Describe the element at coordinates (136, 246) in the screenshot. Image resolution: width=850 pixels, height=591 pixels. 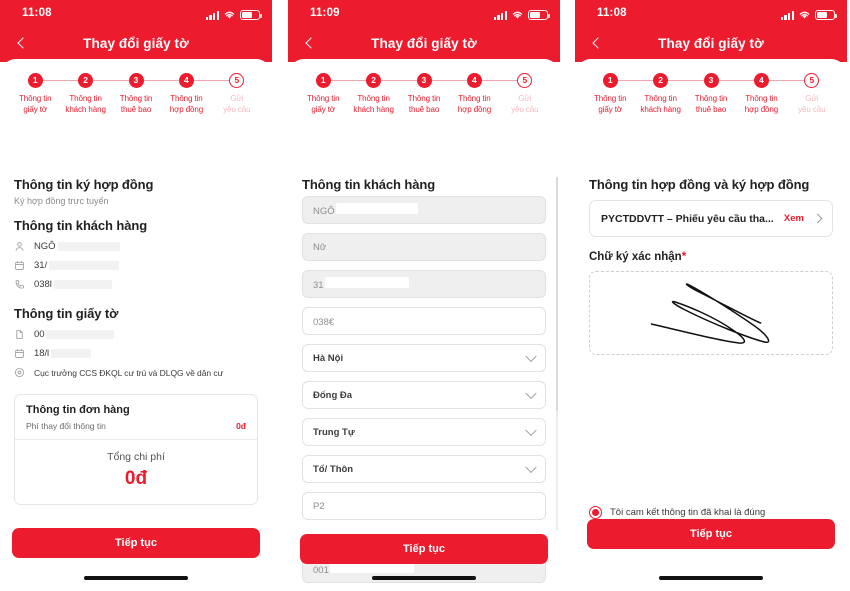
I see `info-row: NGÔ` at that location.